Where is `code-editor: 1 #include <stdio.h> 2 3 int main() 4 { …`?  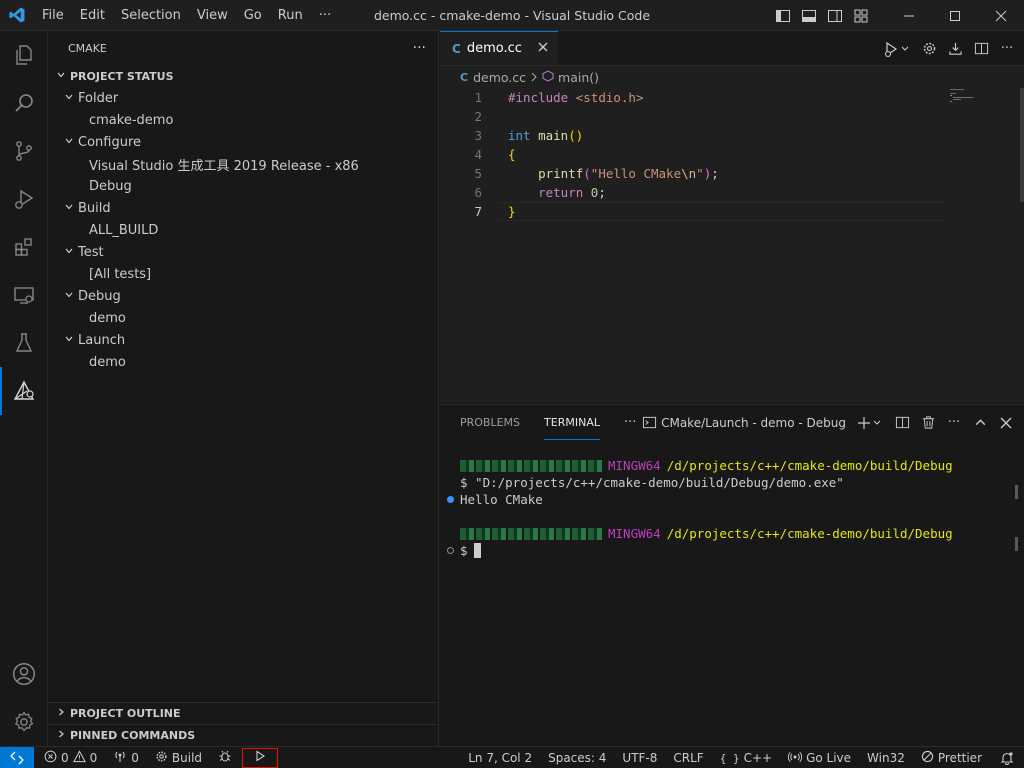
code-editor: 1 #include <stdio.h> 2 3 int main() 4 { … is located at coordinates (732, 154).